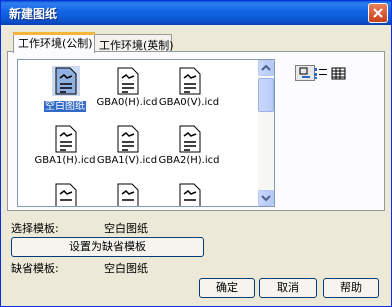 The image size is (392, 307). I want to click on template-item: GBA2(H).icd, so click(189, 149).